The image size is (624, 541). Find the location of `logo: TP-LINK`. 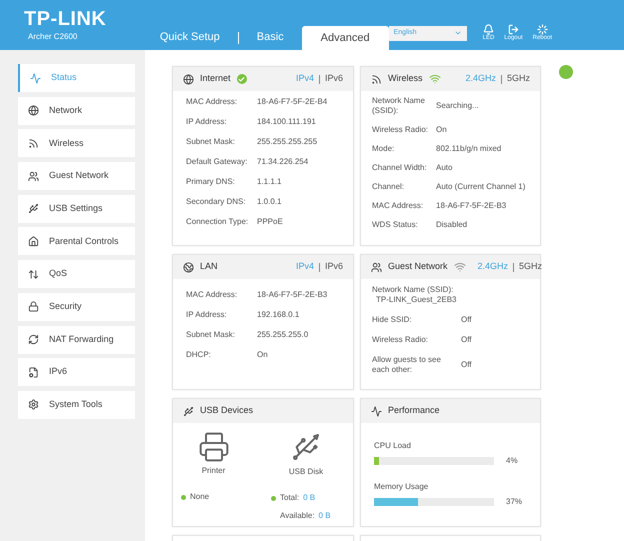

logo: TP-LINK is located at coordinates (66, 19).